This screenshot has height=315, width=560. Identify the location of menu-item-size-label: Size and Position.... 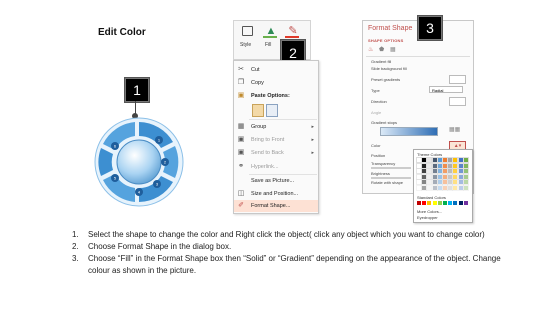
(275, 194).